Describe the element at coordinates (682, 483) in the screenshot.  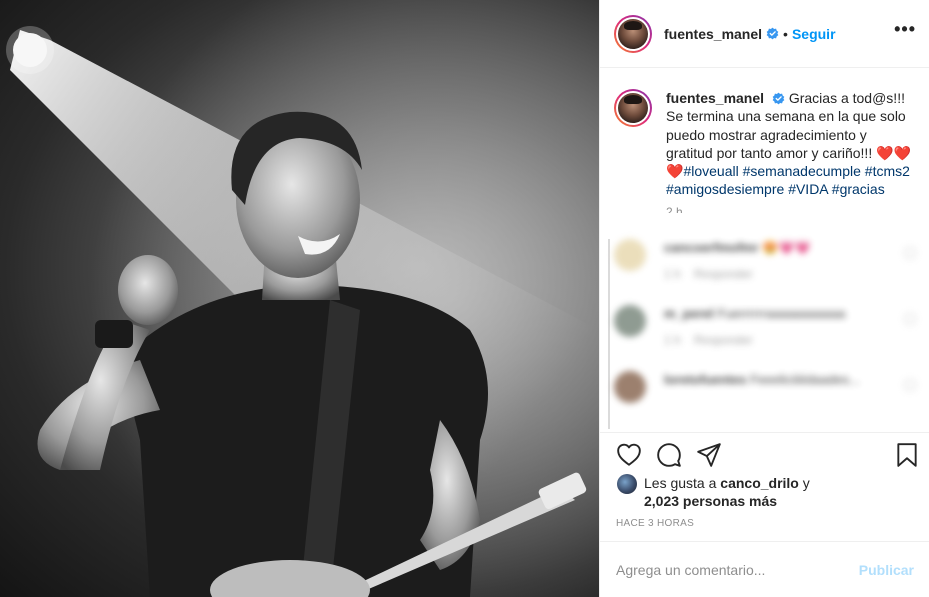
I see `likes-prefix: Les gusta a` at that location.